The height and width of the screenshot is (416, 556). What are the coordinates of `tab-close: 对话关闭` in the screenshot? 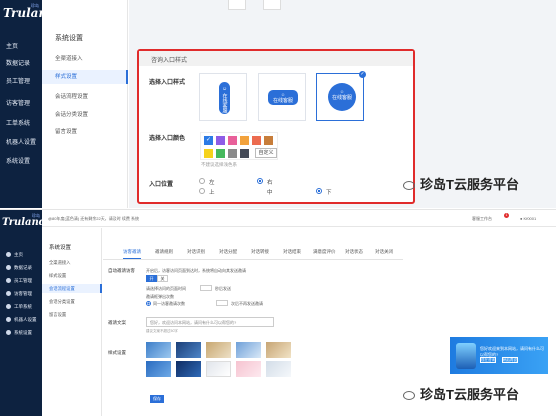 It's located at (384, 252).